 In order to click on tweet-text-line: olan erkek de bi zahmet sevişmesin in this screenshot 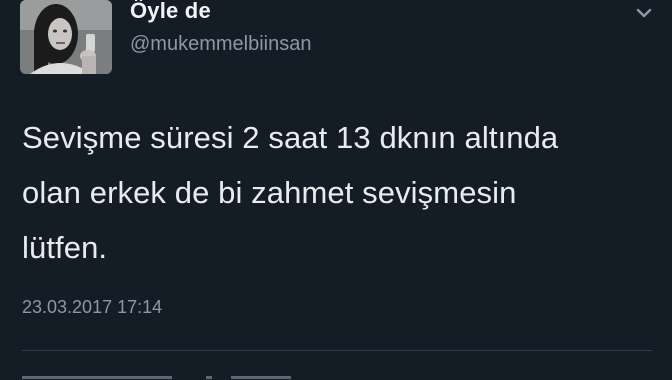, I will do `click(269, 192)`.